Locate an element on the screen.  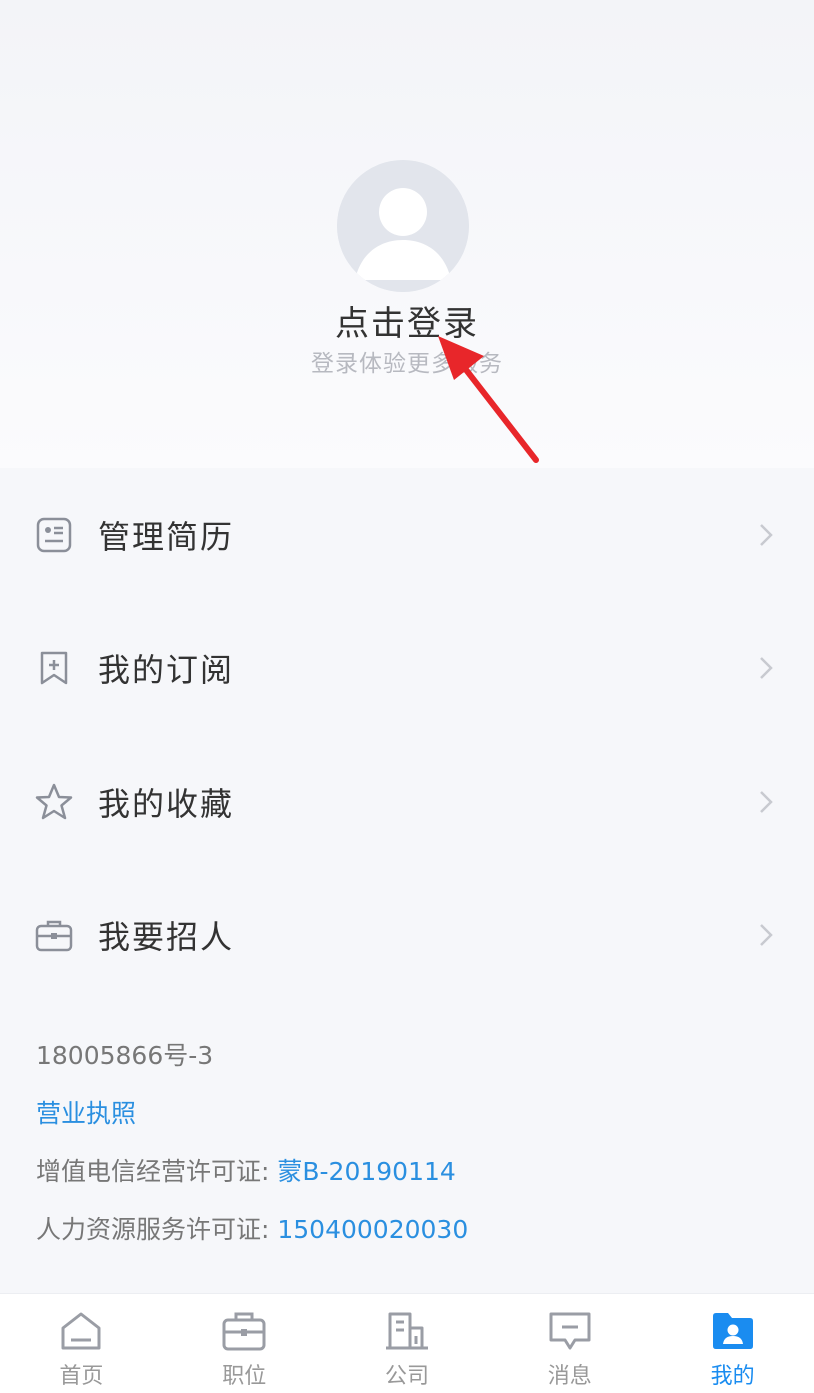
tab-messages: 消息 is located at coordinates (569, 1343).